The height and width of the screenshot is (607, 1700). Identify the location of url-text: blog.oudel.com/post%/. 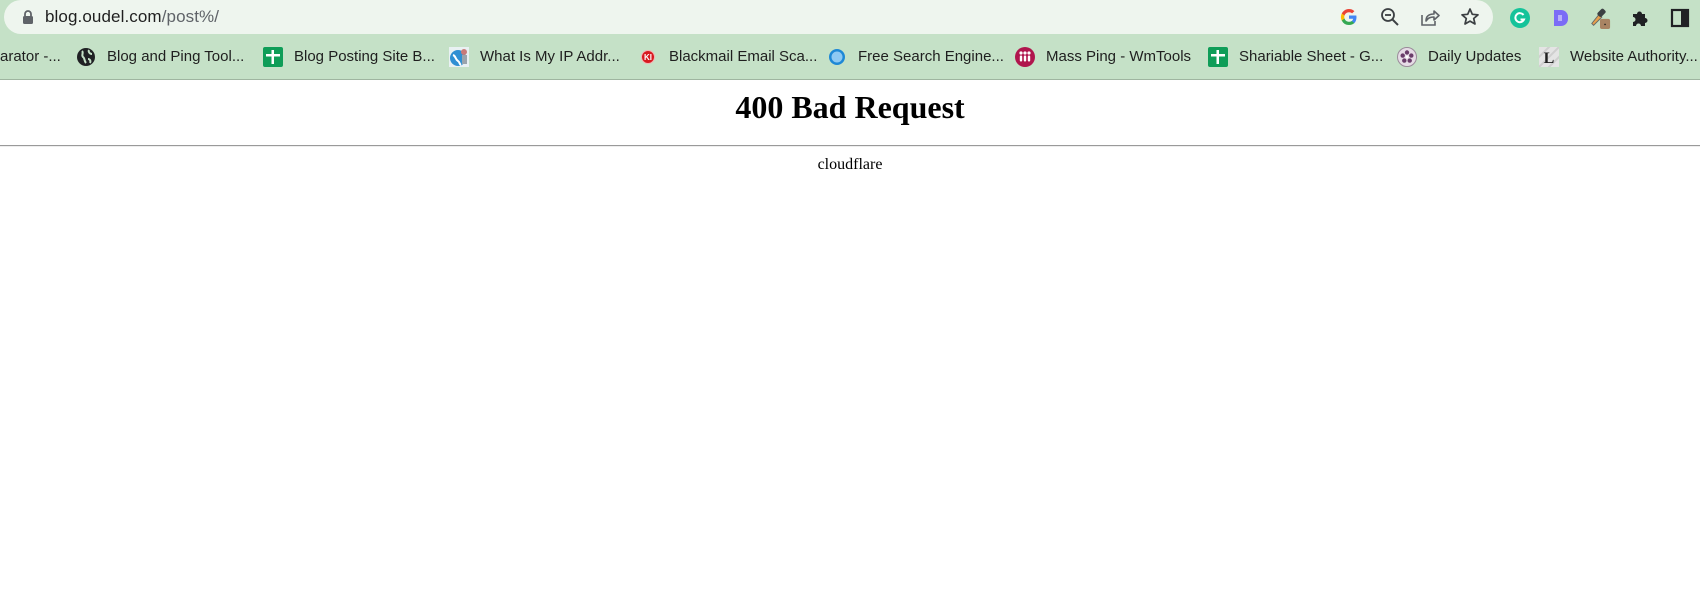
(132, 17).